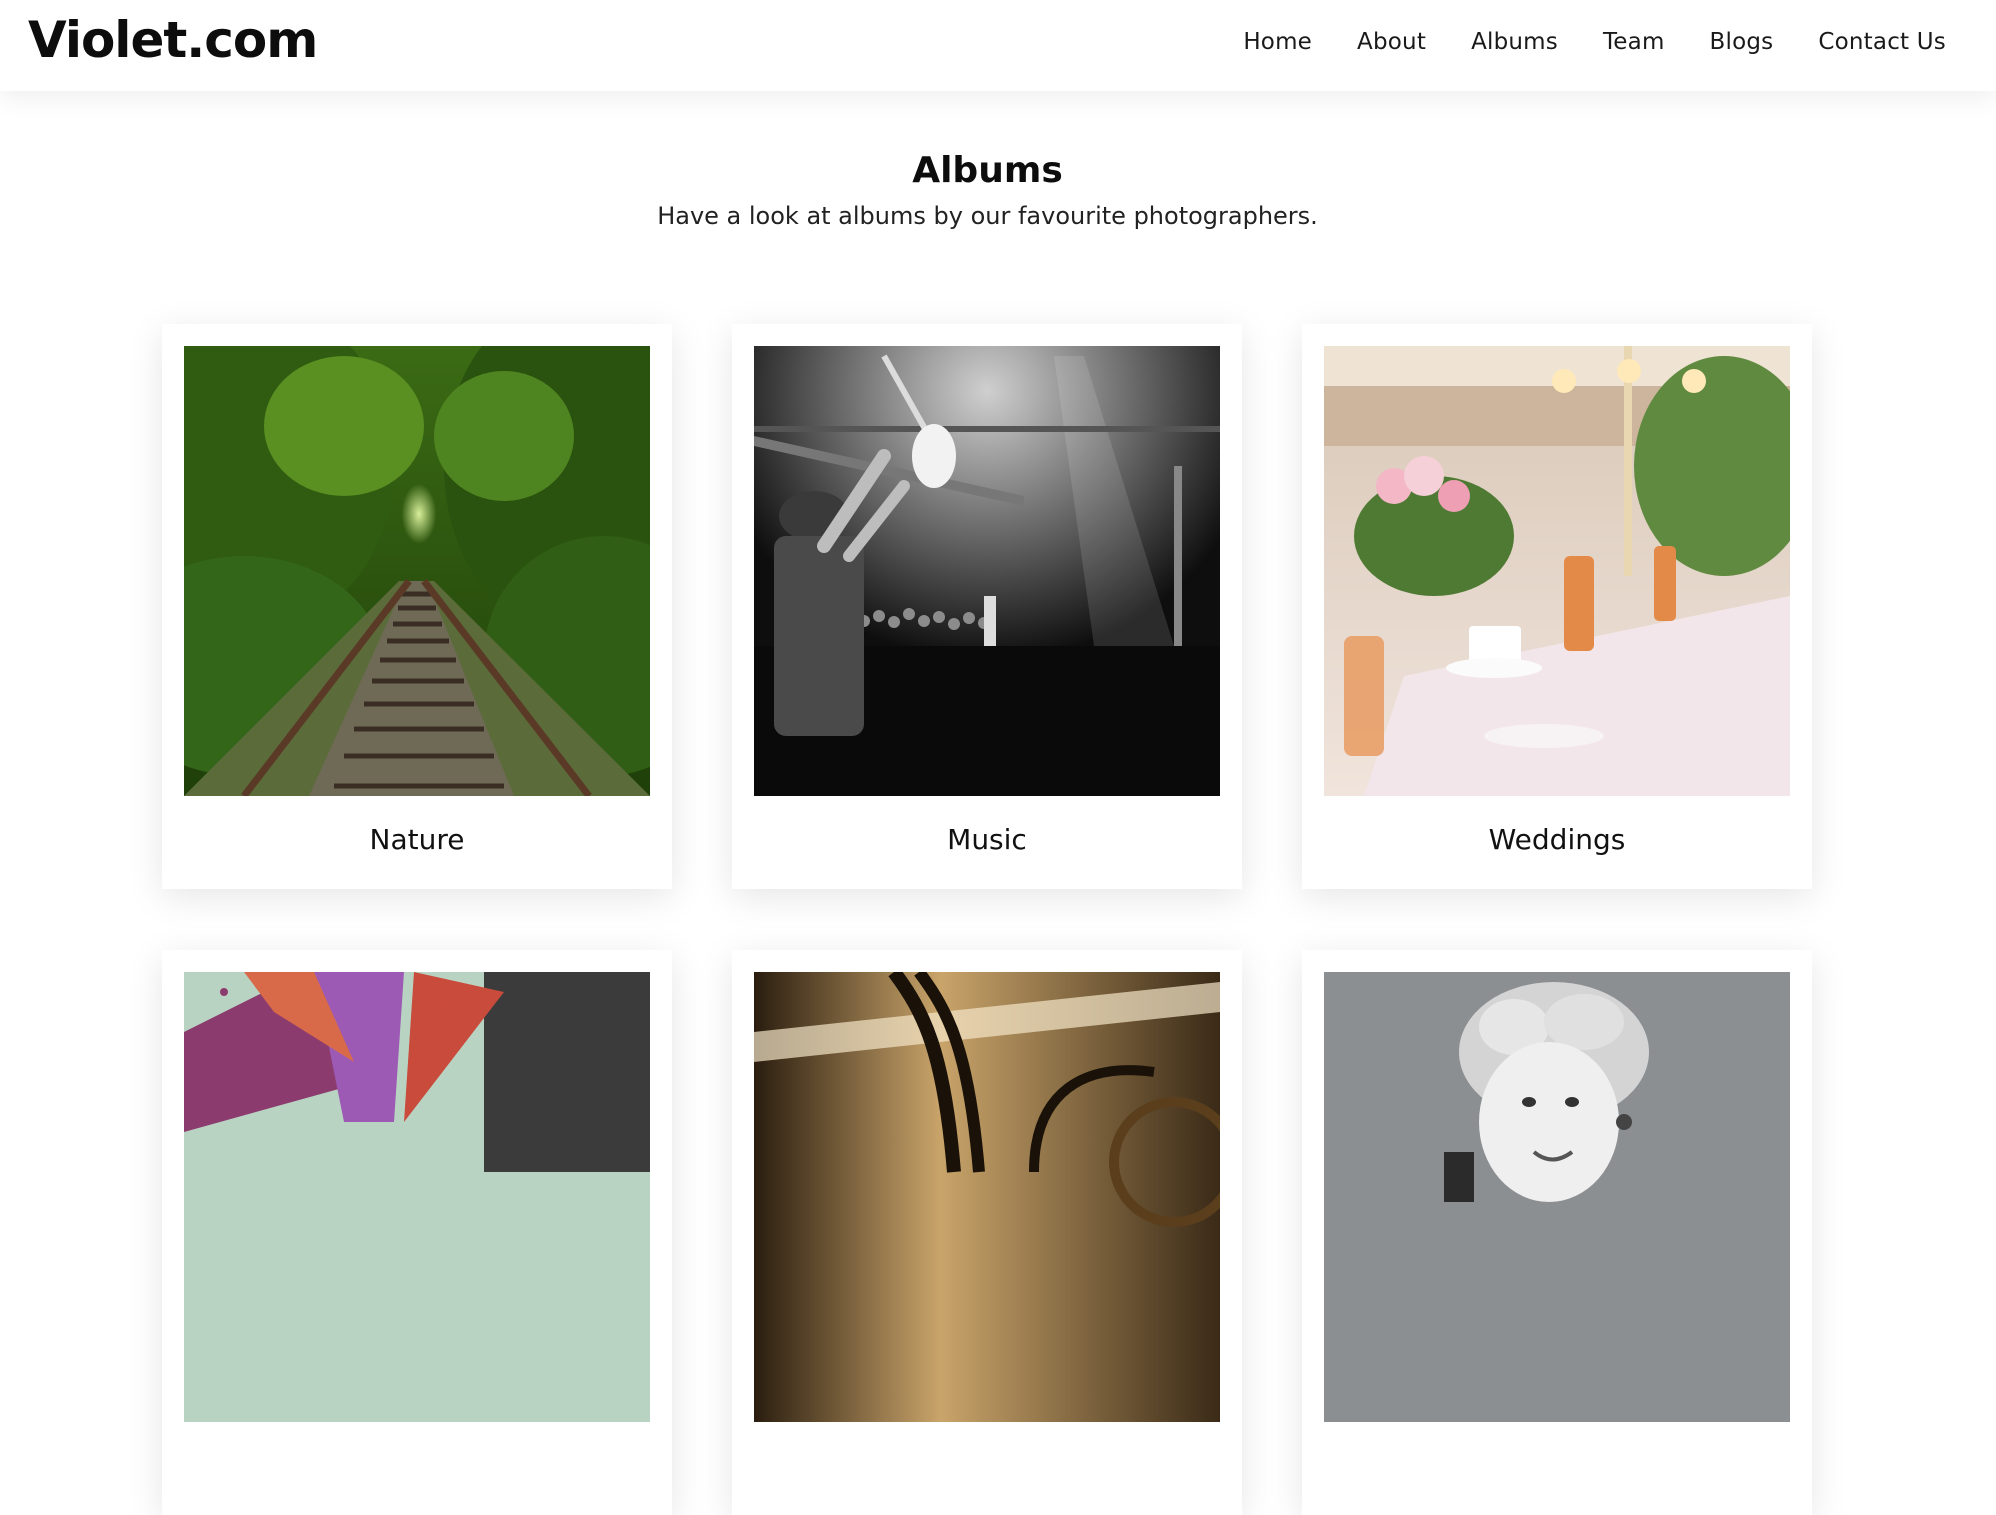  I want to click on album-photo-weddings, so click(1557, 571).